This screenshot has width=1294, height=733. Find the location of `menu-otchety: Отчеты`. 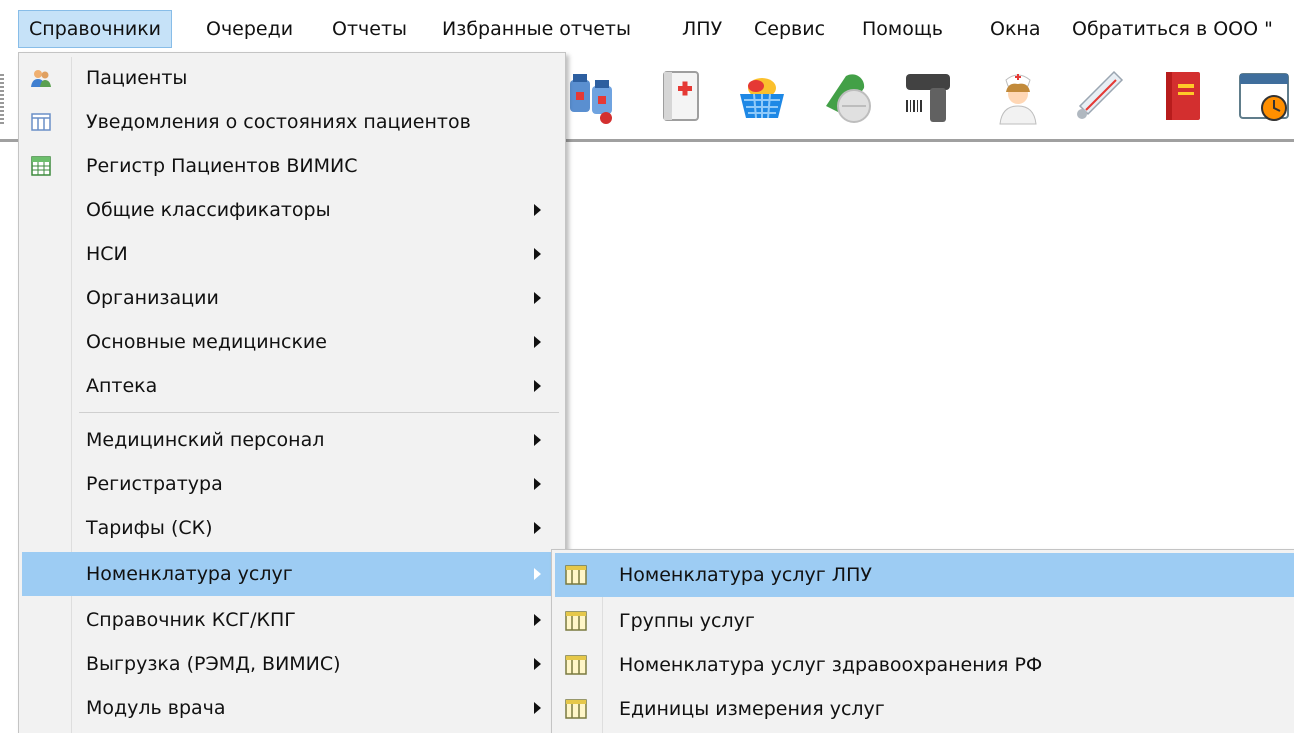

menu-otchety: Отчеты is located at coordinates (369, 29).